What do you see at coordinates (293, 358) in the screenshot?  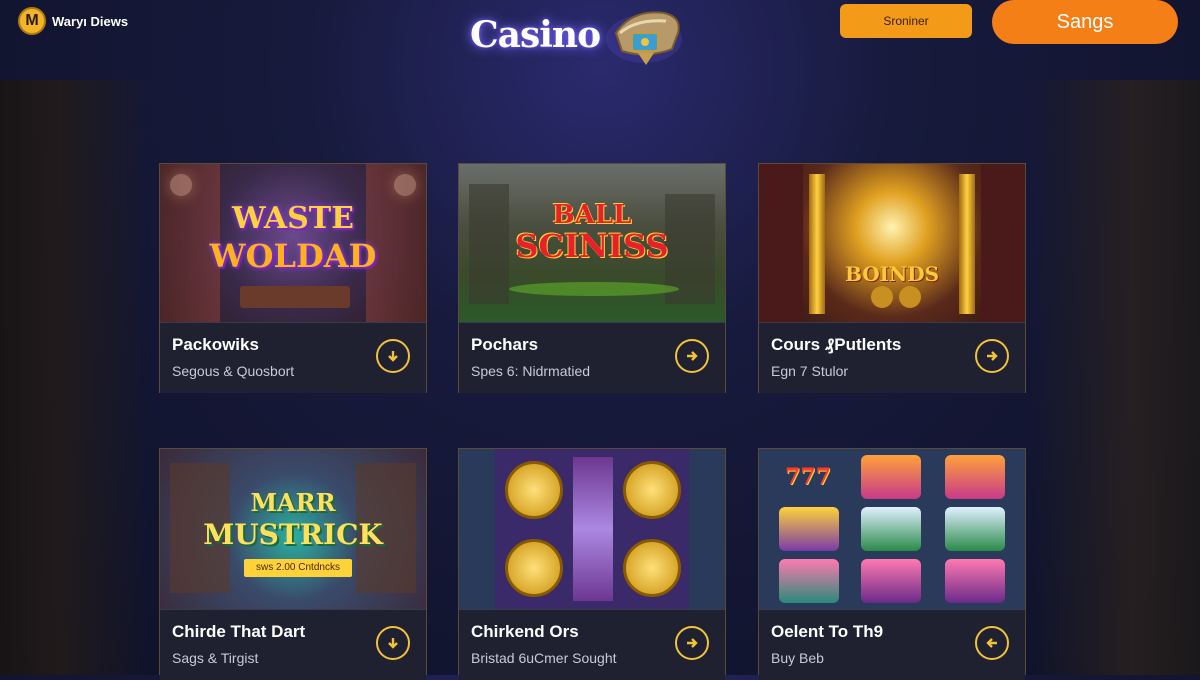 I see `game-info: Packowiks Segous & Quosbort` at bounding box center [293, 358].